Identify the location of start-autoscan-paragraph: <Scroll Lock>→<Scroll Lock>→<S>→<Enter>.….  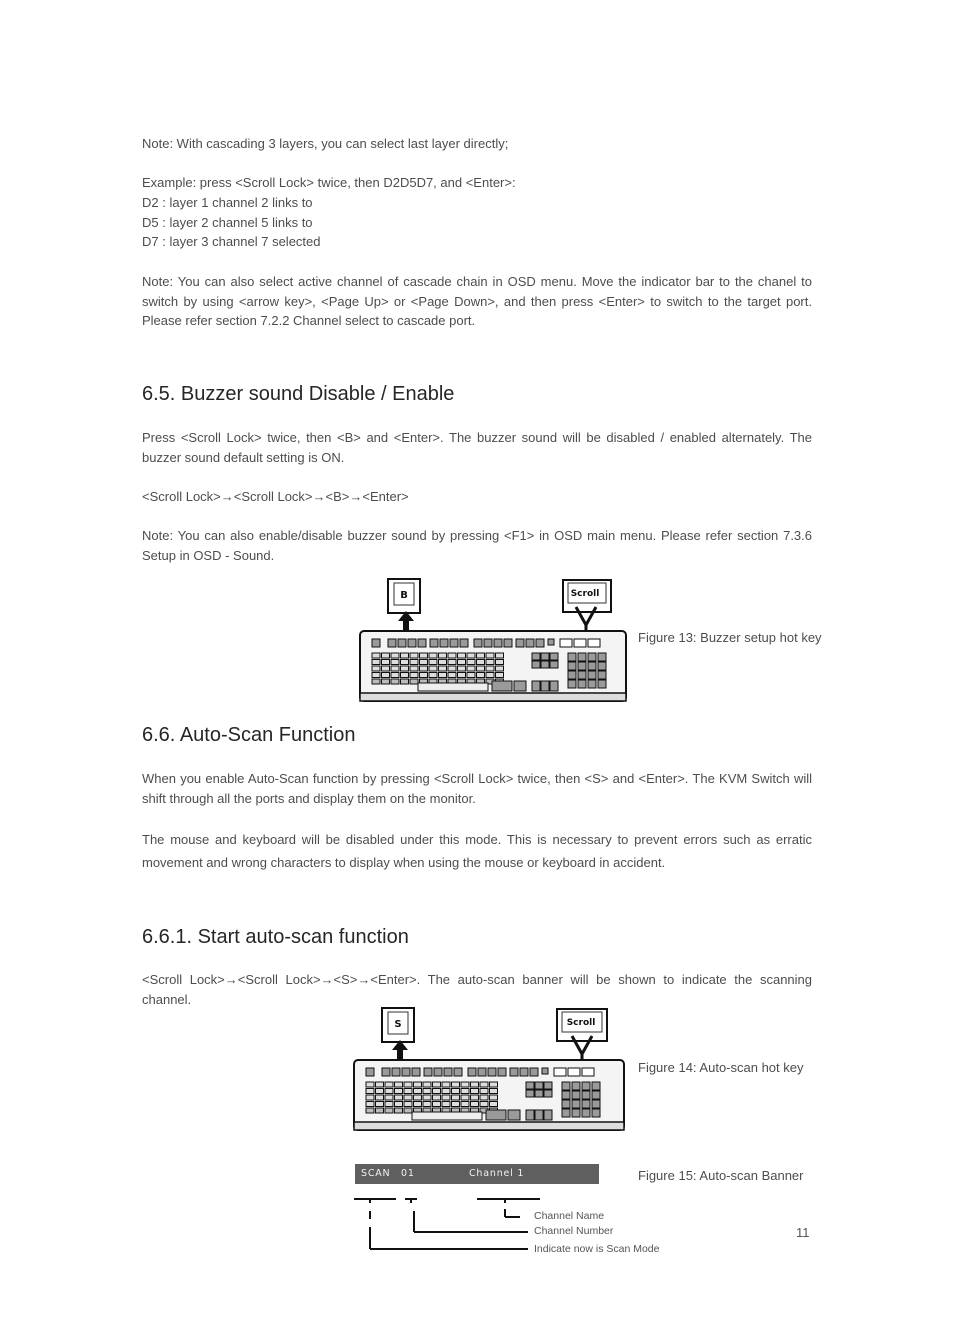
(477, 989).